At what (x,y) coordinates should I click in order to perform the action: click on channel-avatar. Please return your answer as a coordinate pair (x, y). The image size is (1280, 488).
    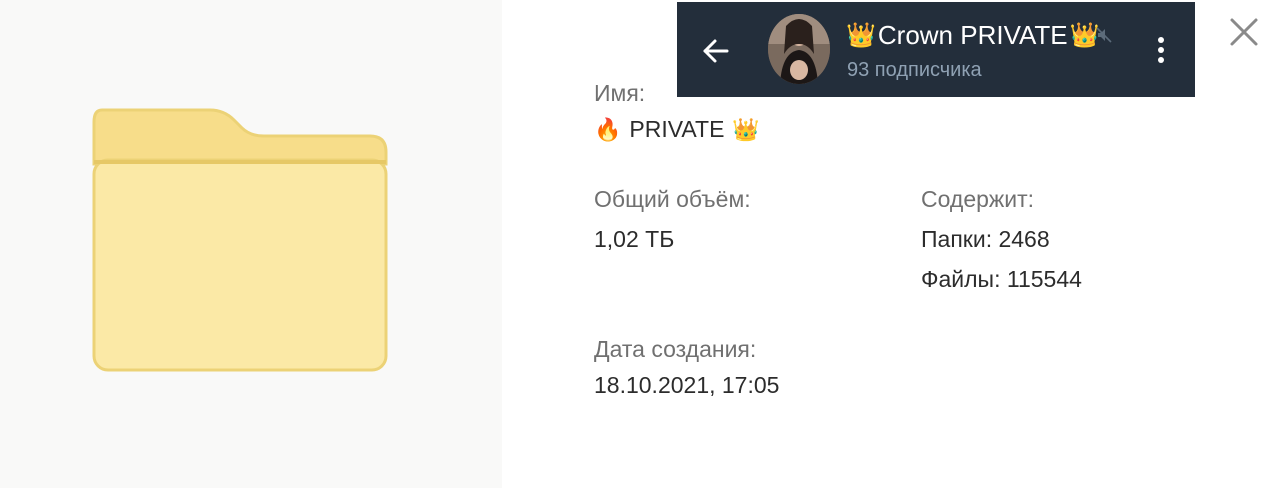
    Looking at the image, I should click on (799, 49).